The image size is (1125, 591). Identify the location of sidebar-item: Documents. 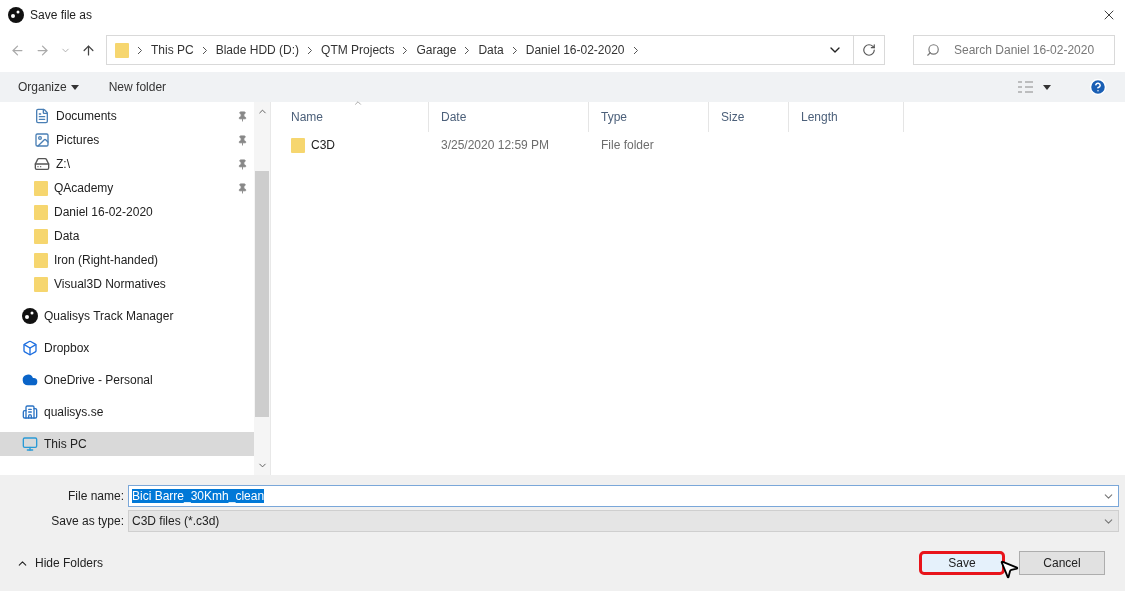
(127, 116).